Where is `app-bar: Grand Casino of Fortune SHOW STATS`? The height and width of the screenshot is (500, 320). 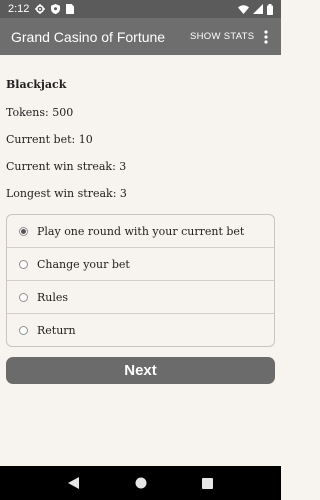
app-bar: Grand Casino of Fortune SHOW STATS is located at coordinates (140, 36).